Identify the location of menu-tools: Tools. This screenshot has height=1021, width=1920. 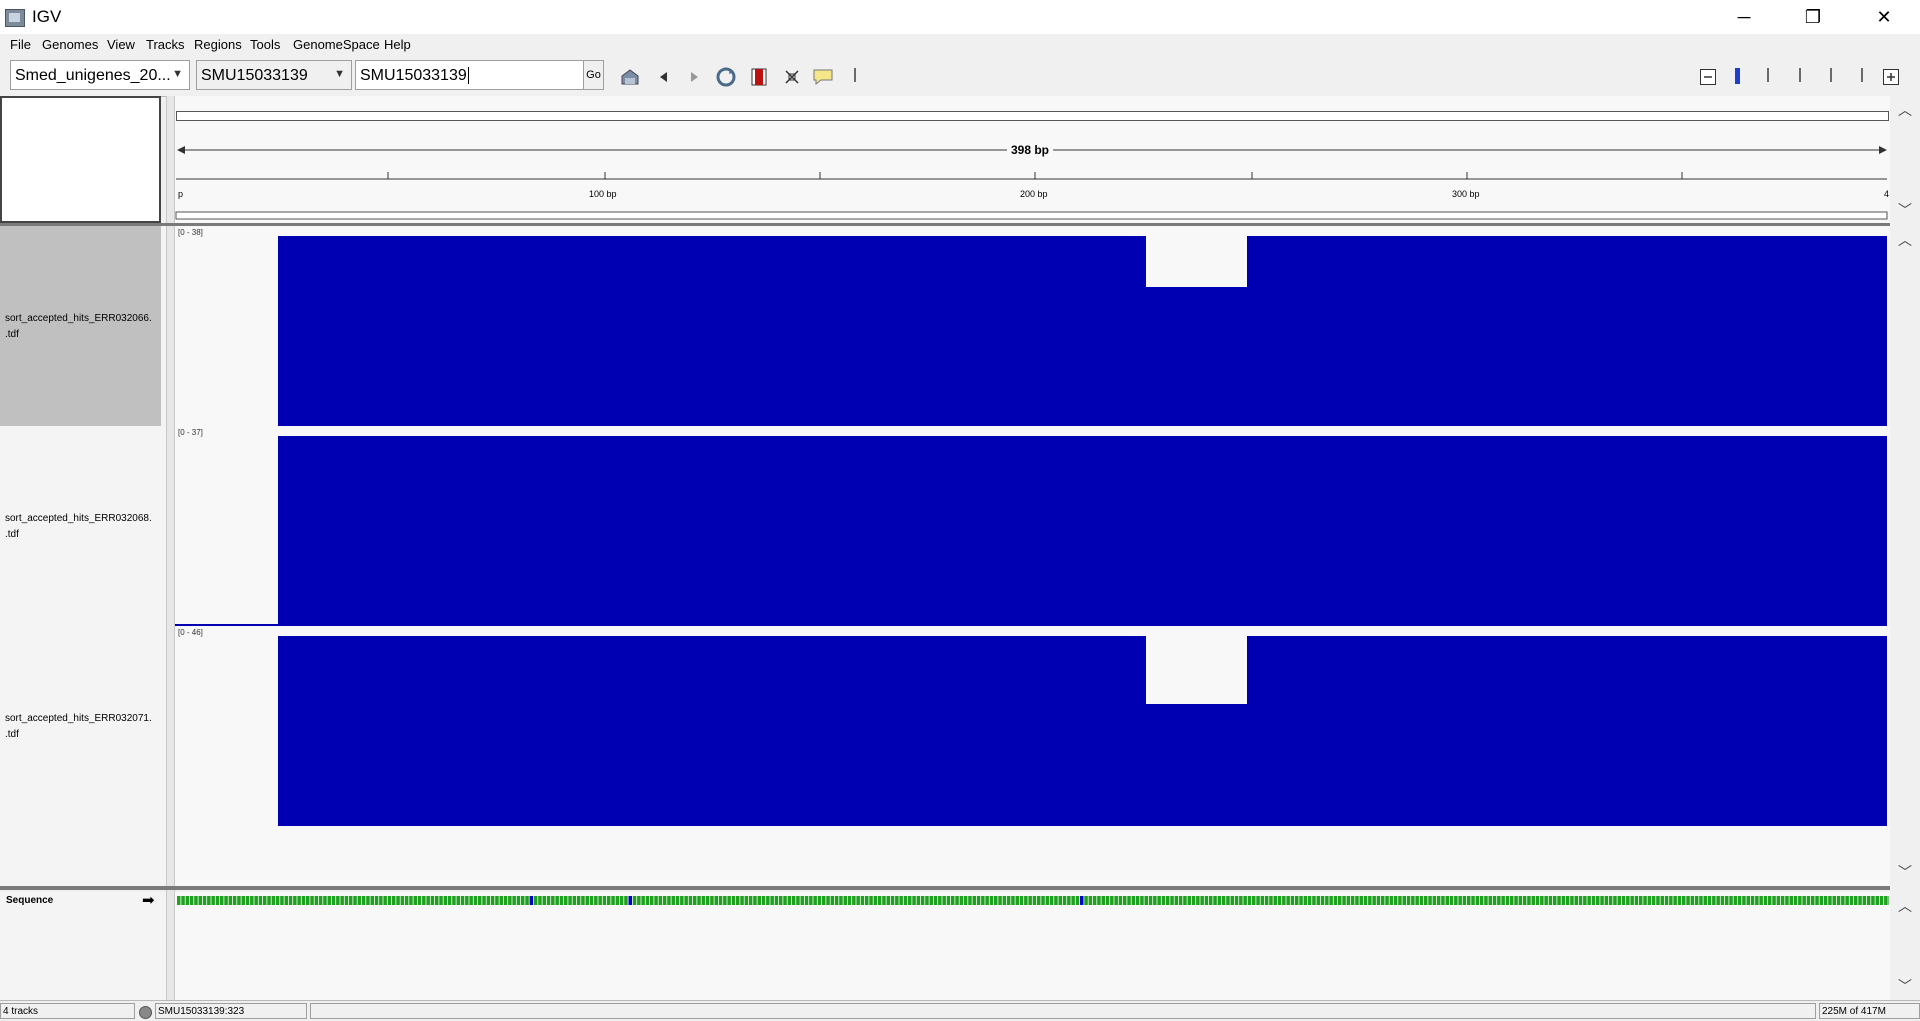
(265, 44).